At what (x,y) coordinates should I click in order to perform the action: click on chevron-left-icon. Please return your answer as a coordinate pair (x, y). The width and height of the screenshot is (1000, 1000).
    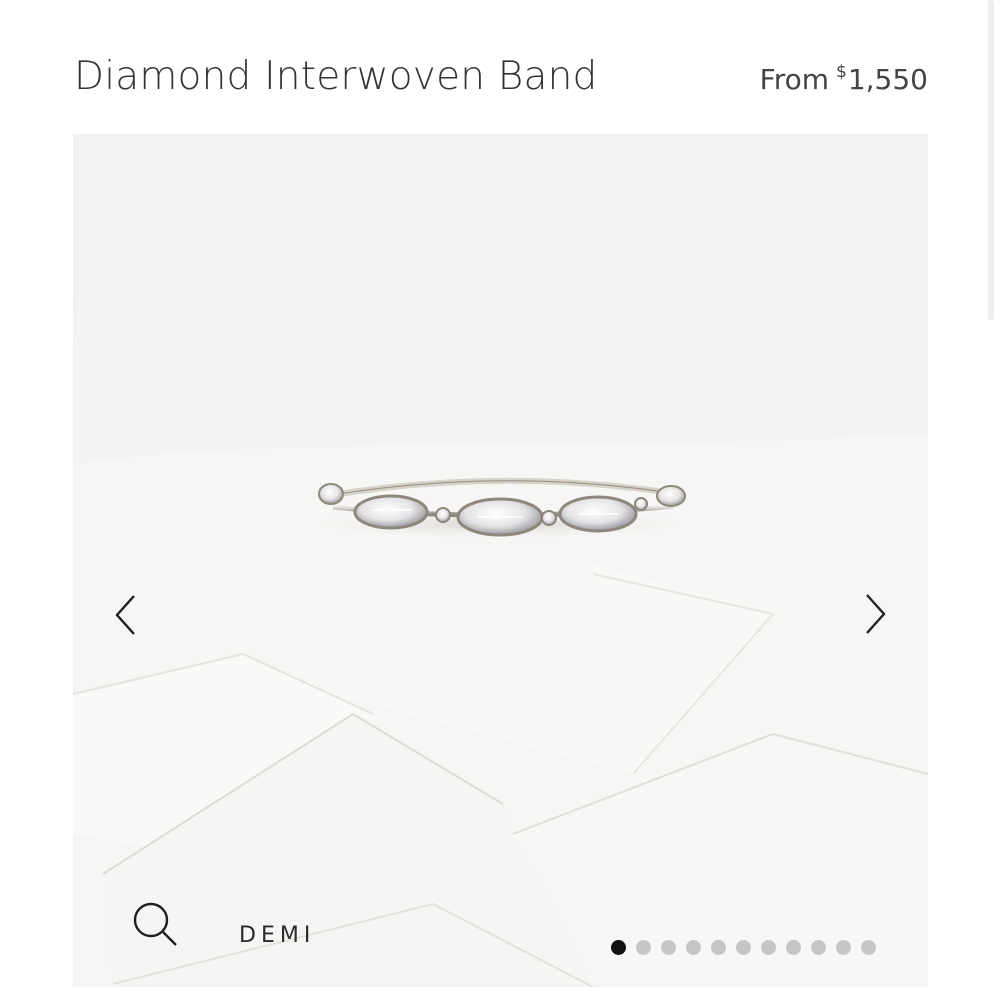
    Looking at the image, I should click on (125, 615).